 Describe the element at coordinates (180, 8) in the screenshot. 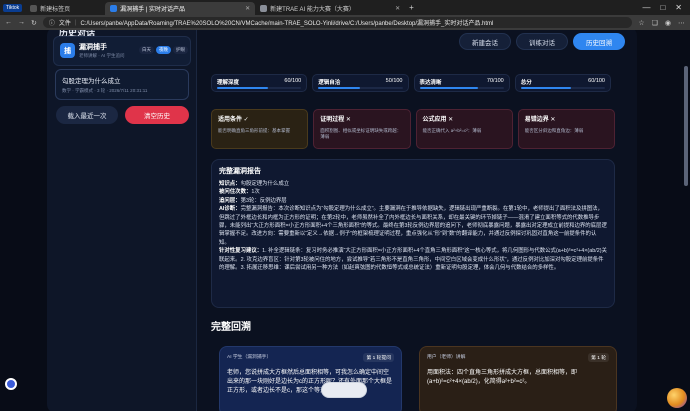

I see `tab-active-loophole: 漏洞捕手 | 实时对话产品 ✕` at that location.